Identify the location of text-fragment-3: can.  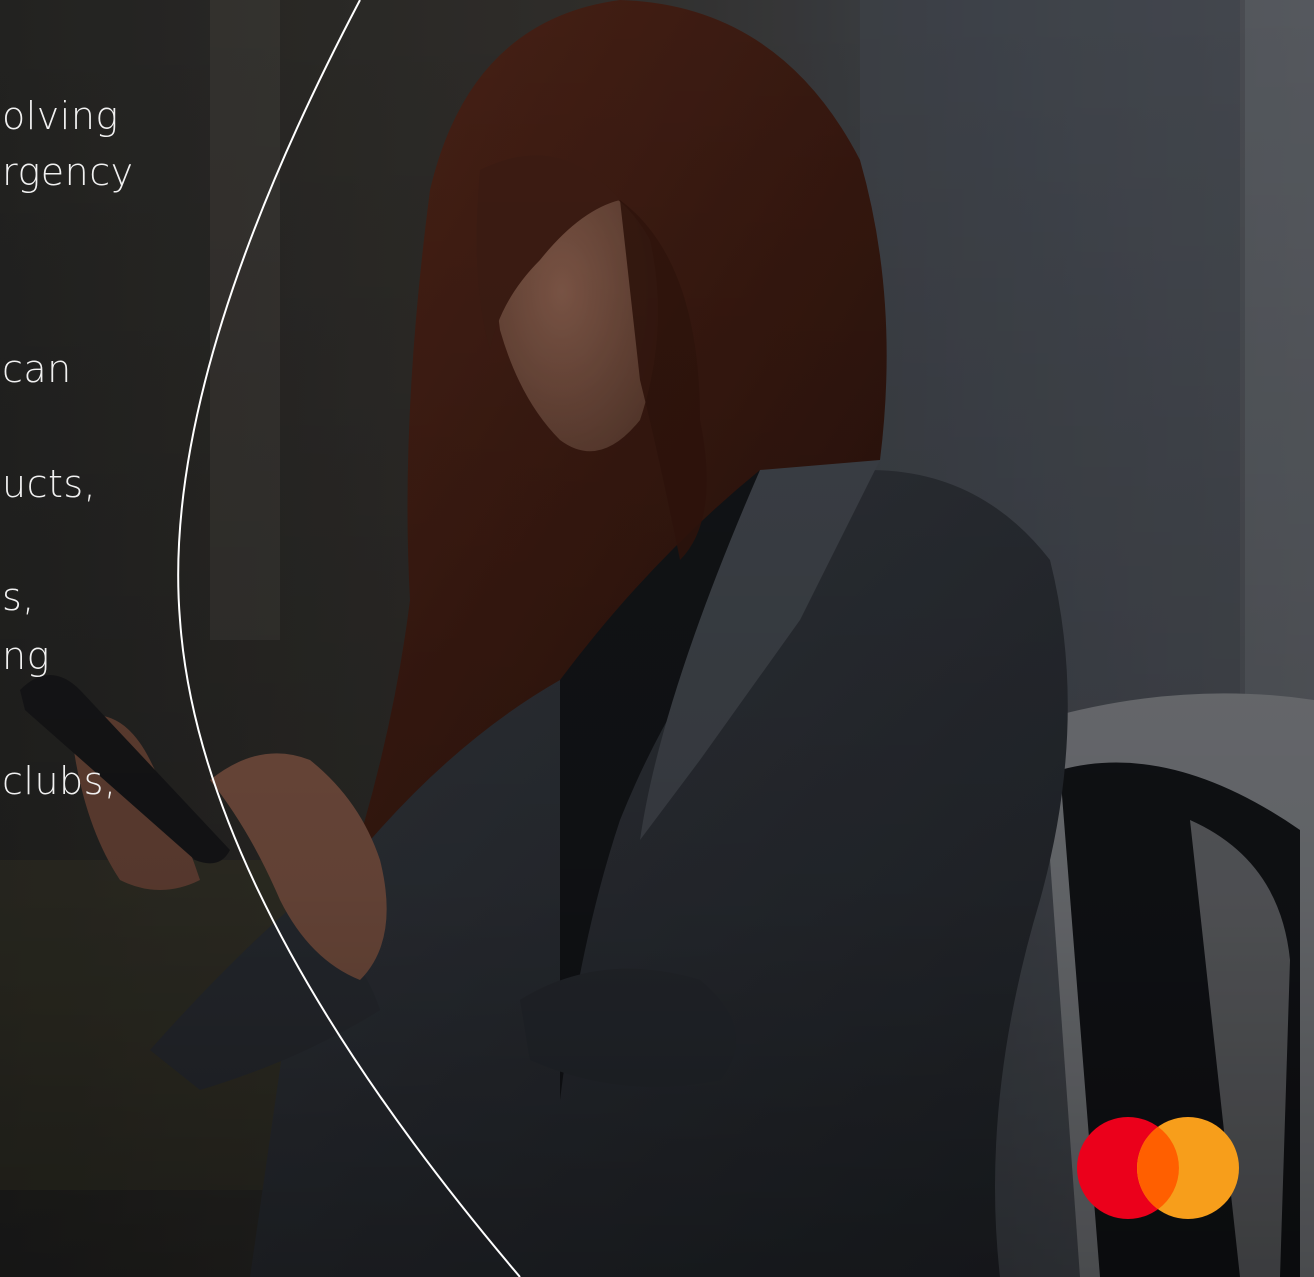
(37, 369).